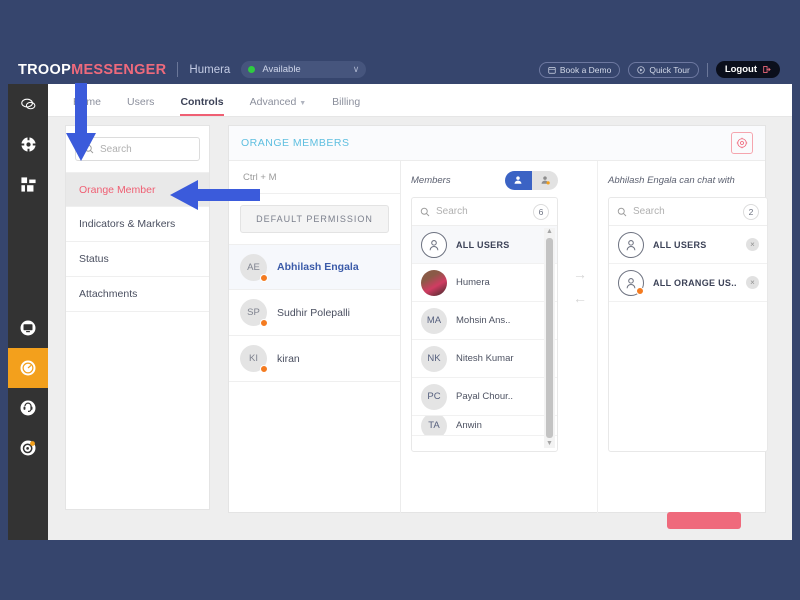 The image size is (800, 600). I want to click on members-header: Members, so click(484, 180).